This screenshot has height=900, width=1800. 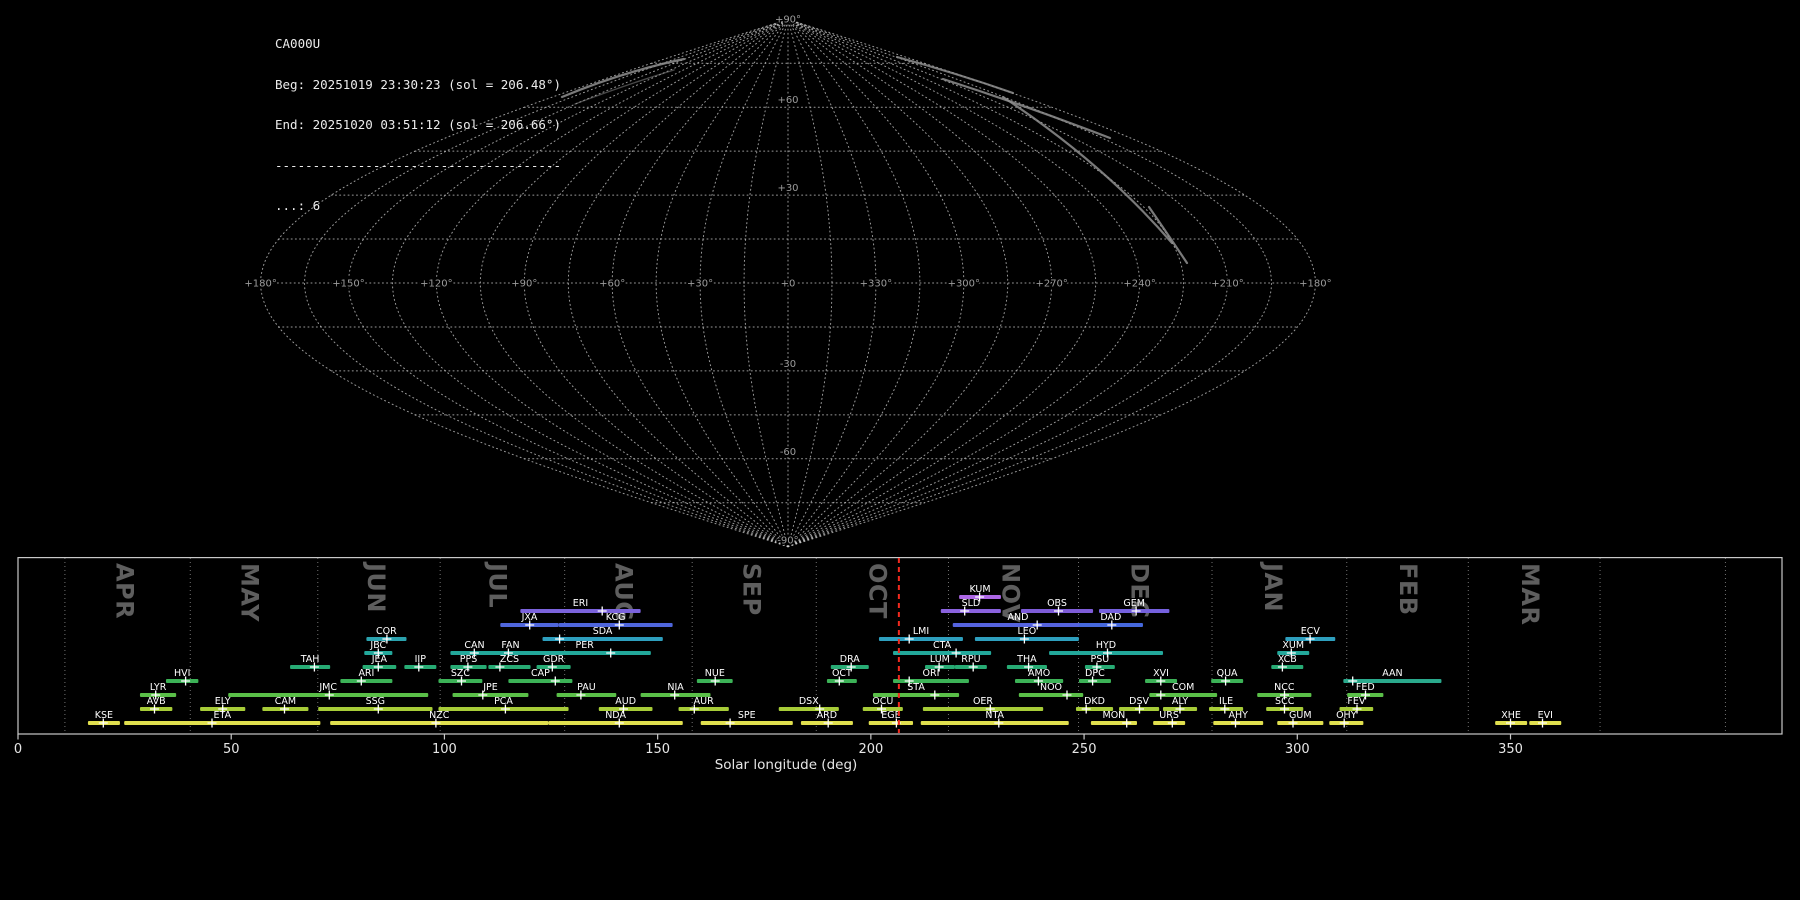 What do you see at coordinates (827, 715) in the screenshot?
I see `shower-label: ARD` at bounding box center [827, 715].